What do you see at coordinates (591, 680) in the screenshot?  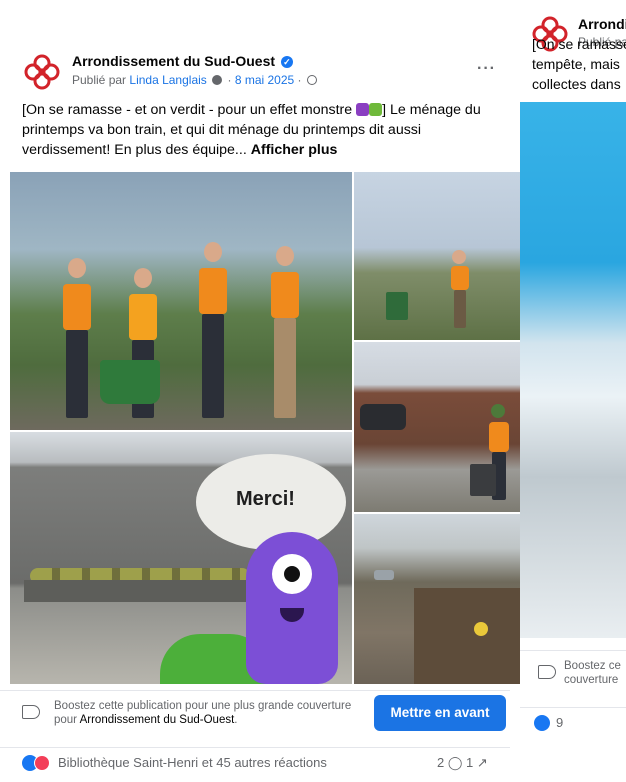 I see `boost-text-2: couverture` at bounding box center [591, 680].